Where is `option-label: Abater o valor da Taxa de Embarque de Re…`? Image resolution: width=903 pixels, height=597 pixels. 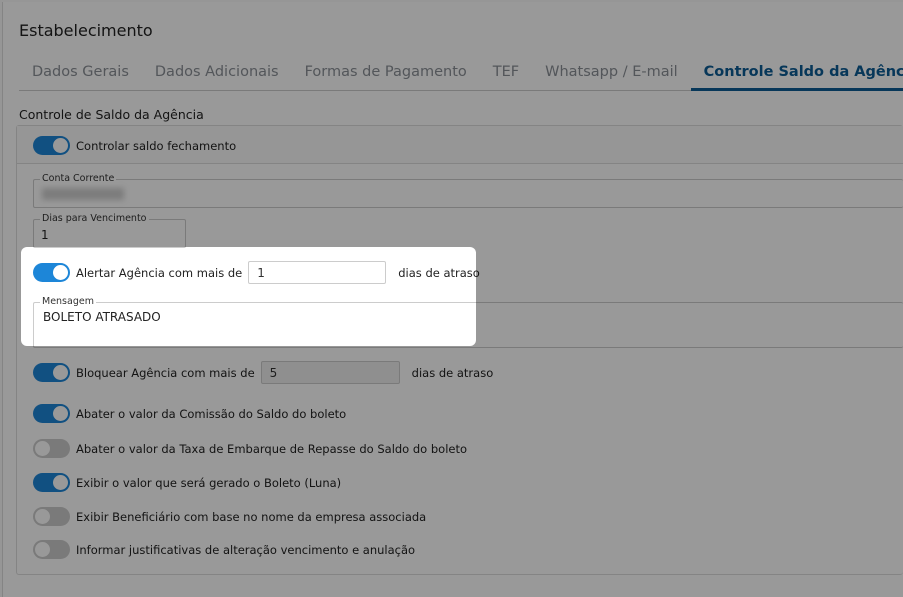
option-label: Abater o valor da Taxa de Embarque de Re… is located at coordinates (272, 448).